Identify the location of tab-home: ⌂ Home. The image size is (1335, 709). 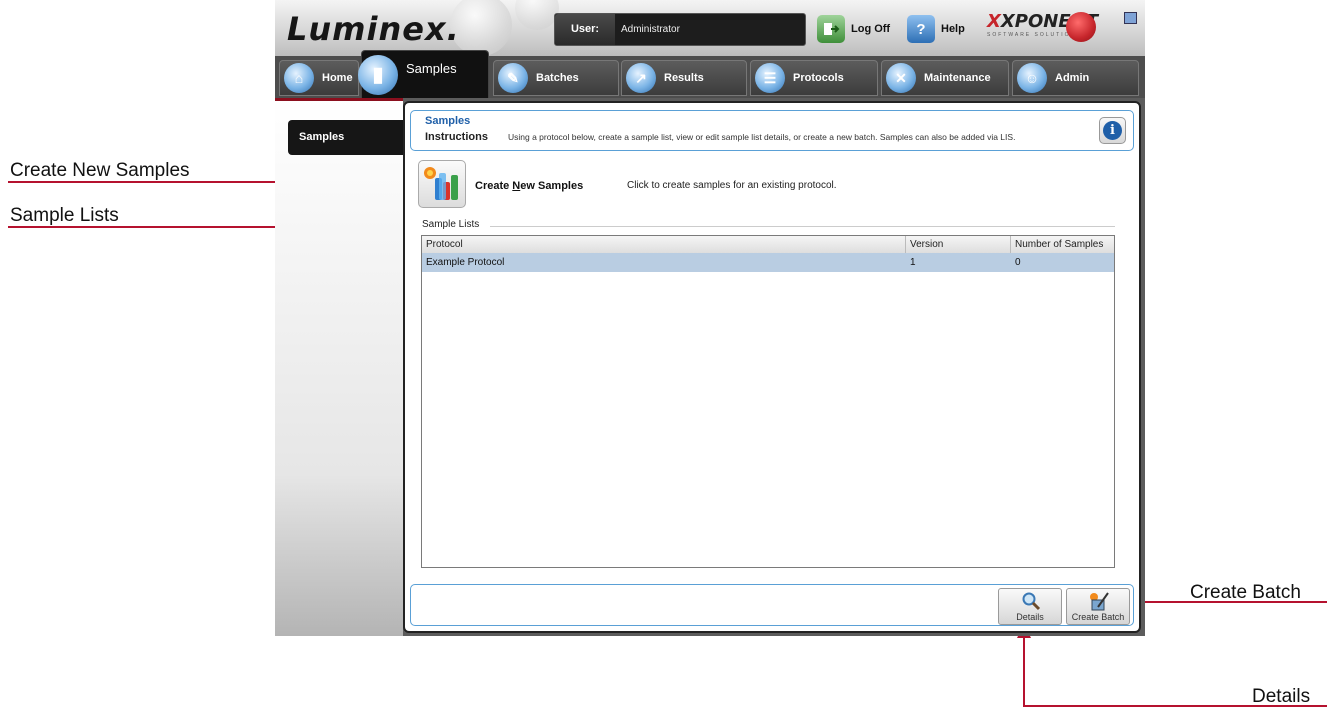
(319, 78).